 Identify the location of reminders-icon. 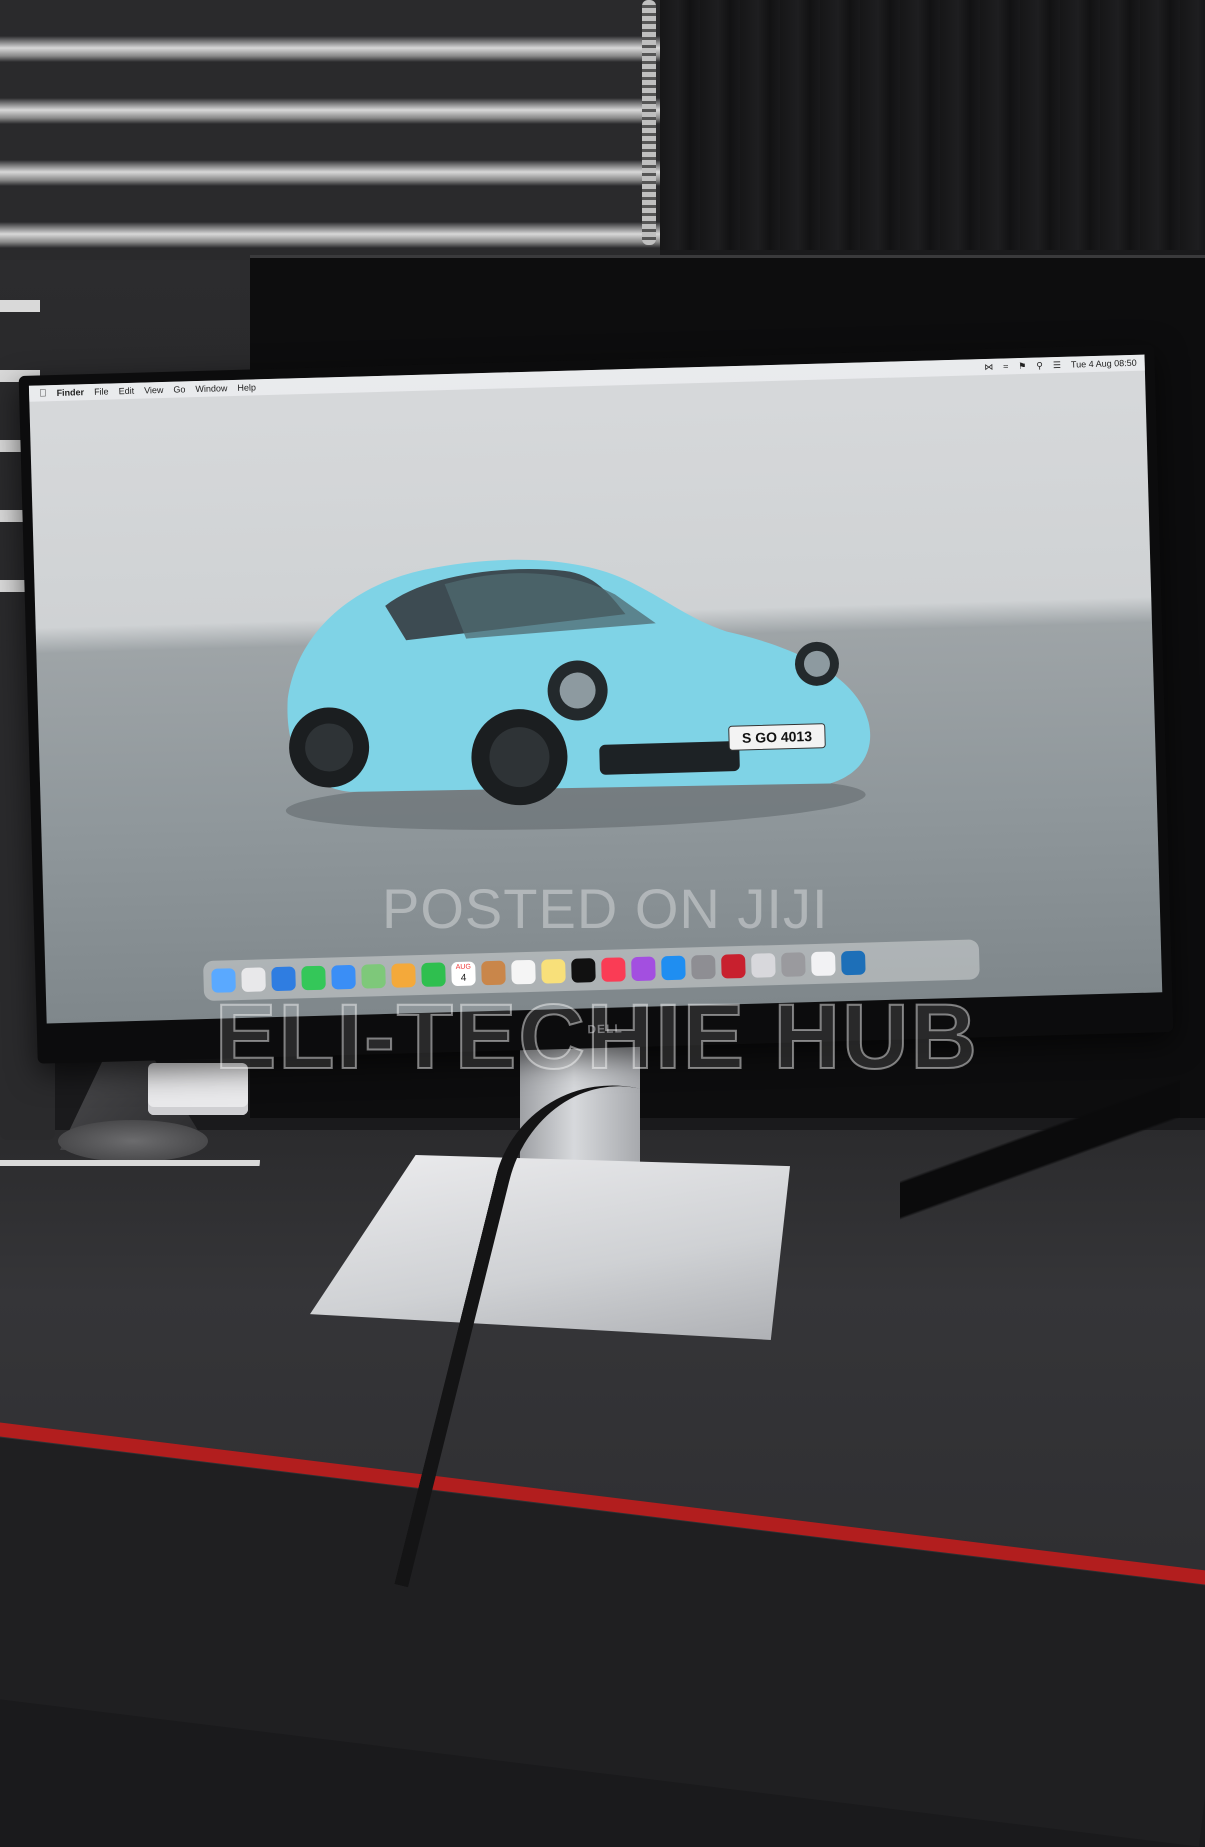
(523, 972).